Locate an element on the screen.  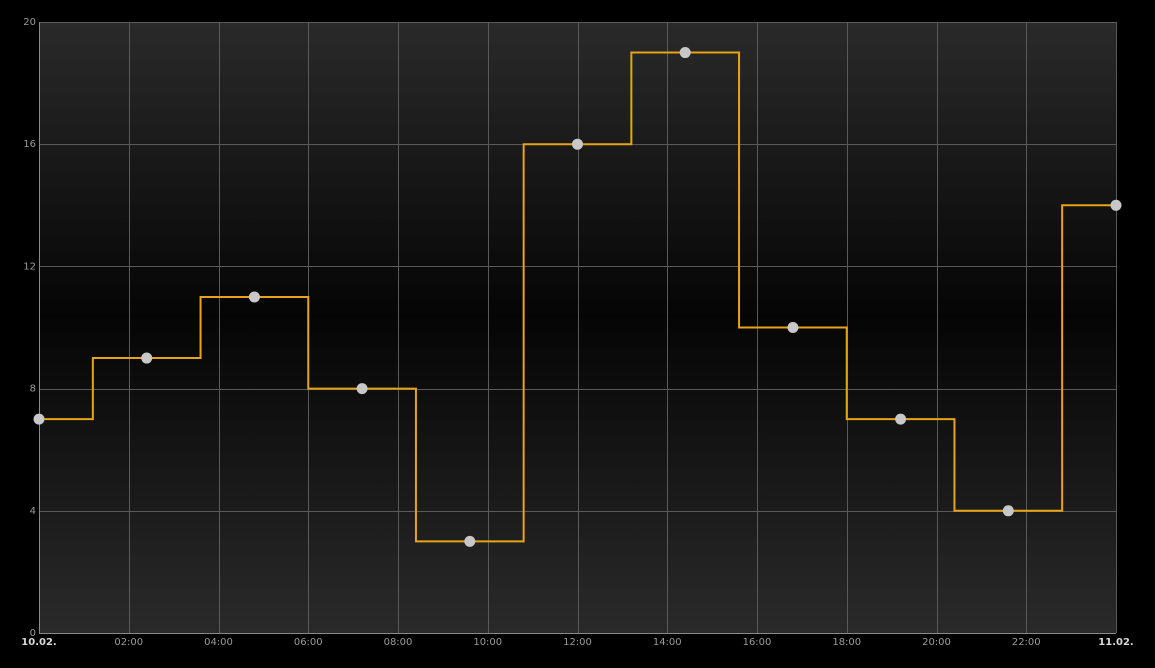
x-tick-label: 16:00 is located at coordinates (757, 642).